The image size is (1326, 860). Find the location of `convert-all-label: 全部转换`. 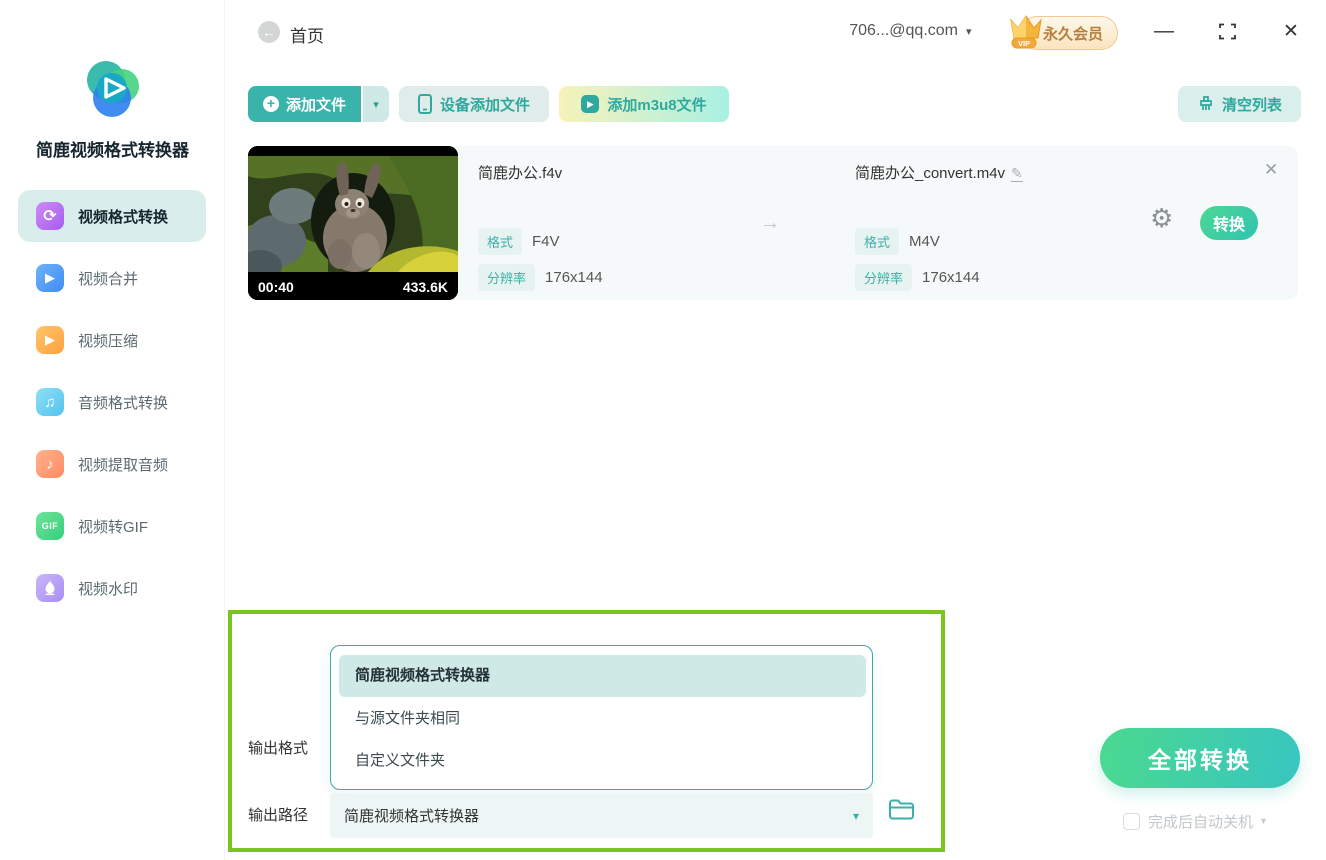

convert-all-label: 全部转换 is located at coordinates (1200, 760).